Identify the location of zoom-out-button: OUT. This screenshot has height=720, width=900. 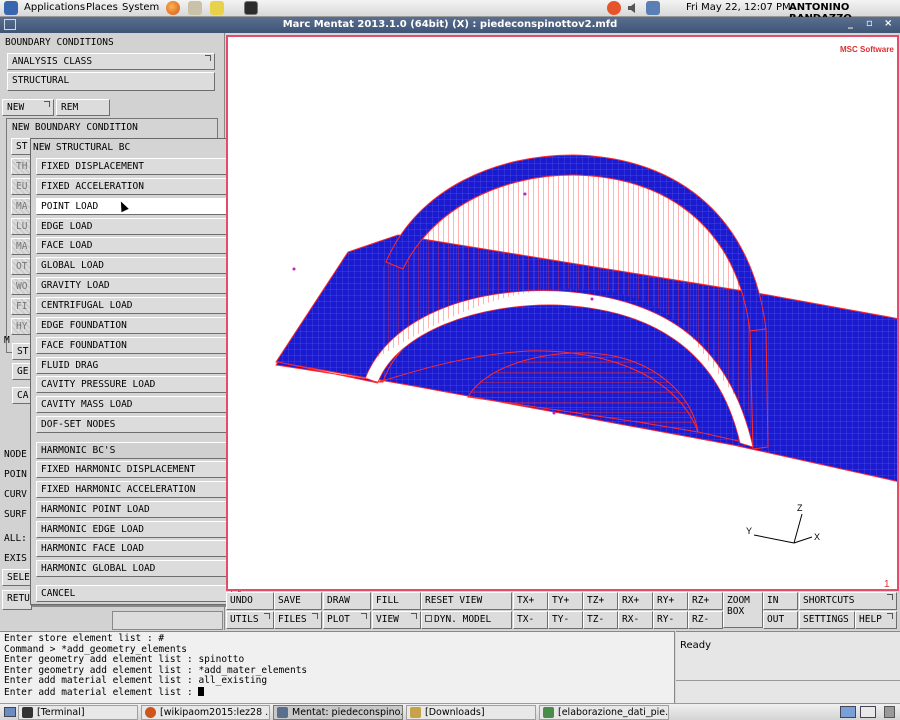
(780, 620).